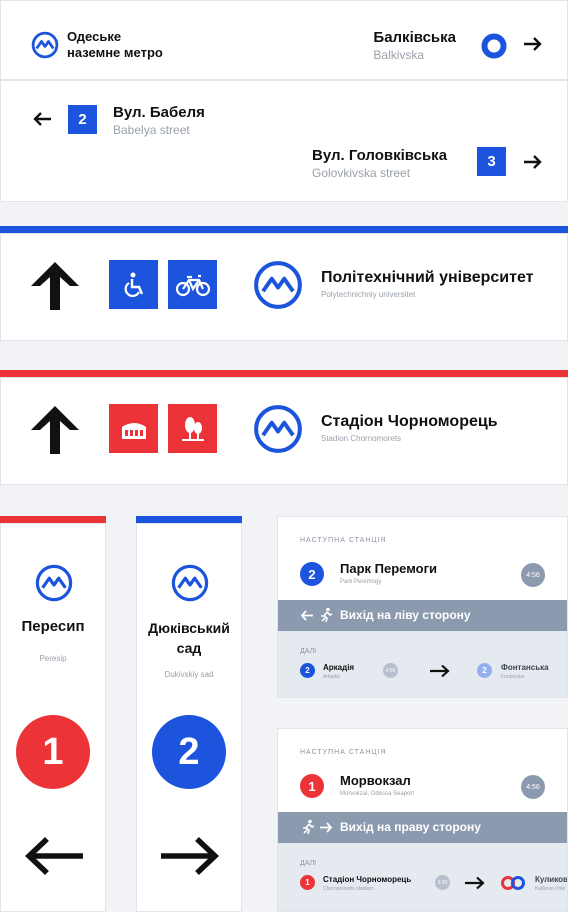  Describe the element at coordinates (491, 161) in the screenshot. I see `exit-number-badge: 3` at that location.